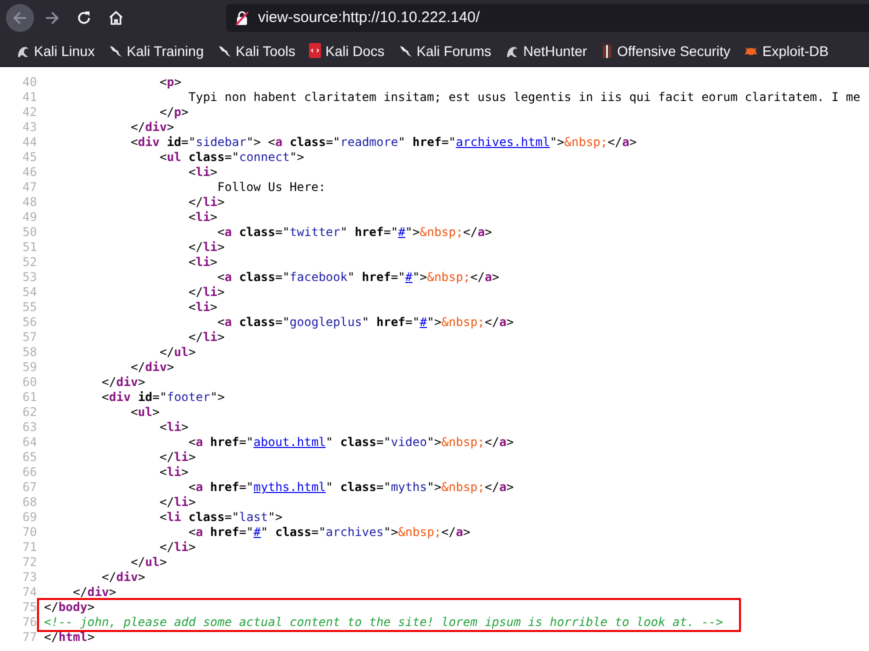 The width and height of the screenshot is (869, 651). Describe the element at coordinates (29, 127) in the screenshot. I see `line-number: 43` at that location.